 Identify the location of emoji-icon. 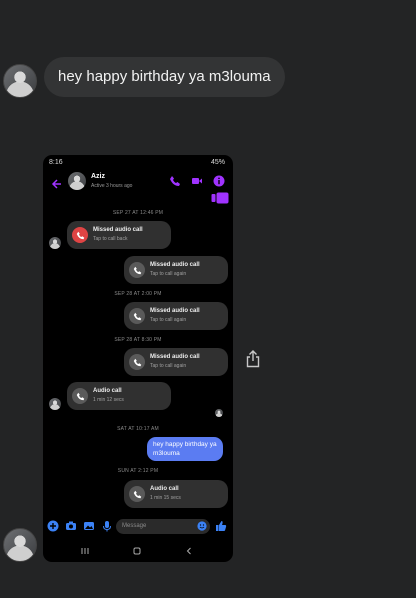
(202, 526).